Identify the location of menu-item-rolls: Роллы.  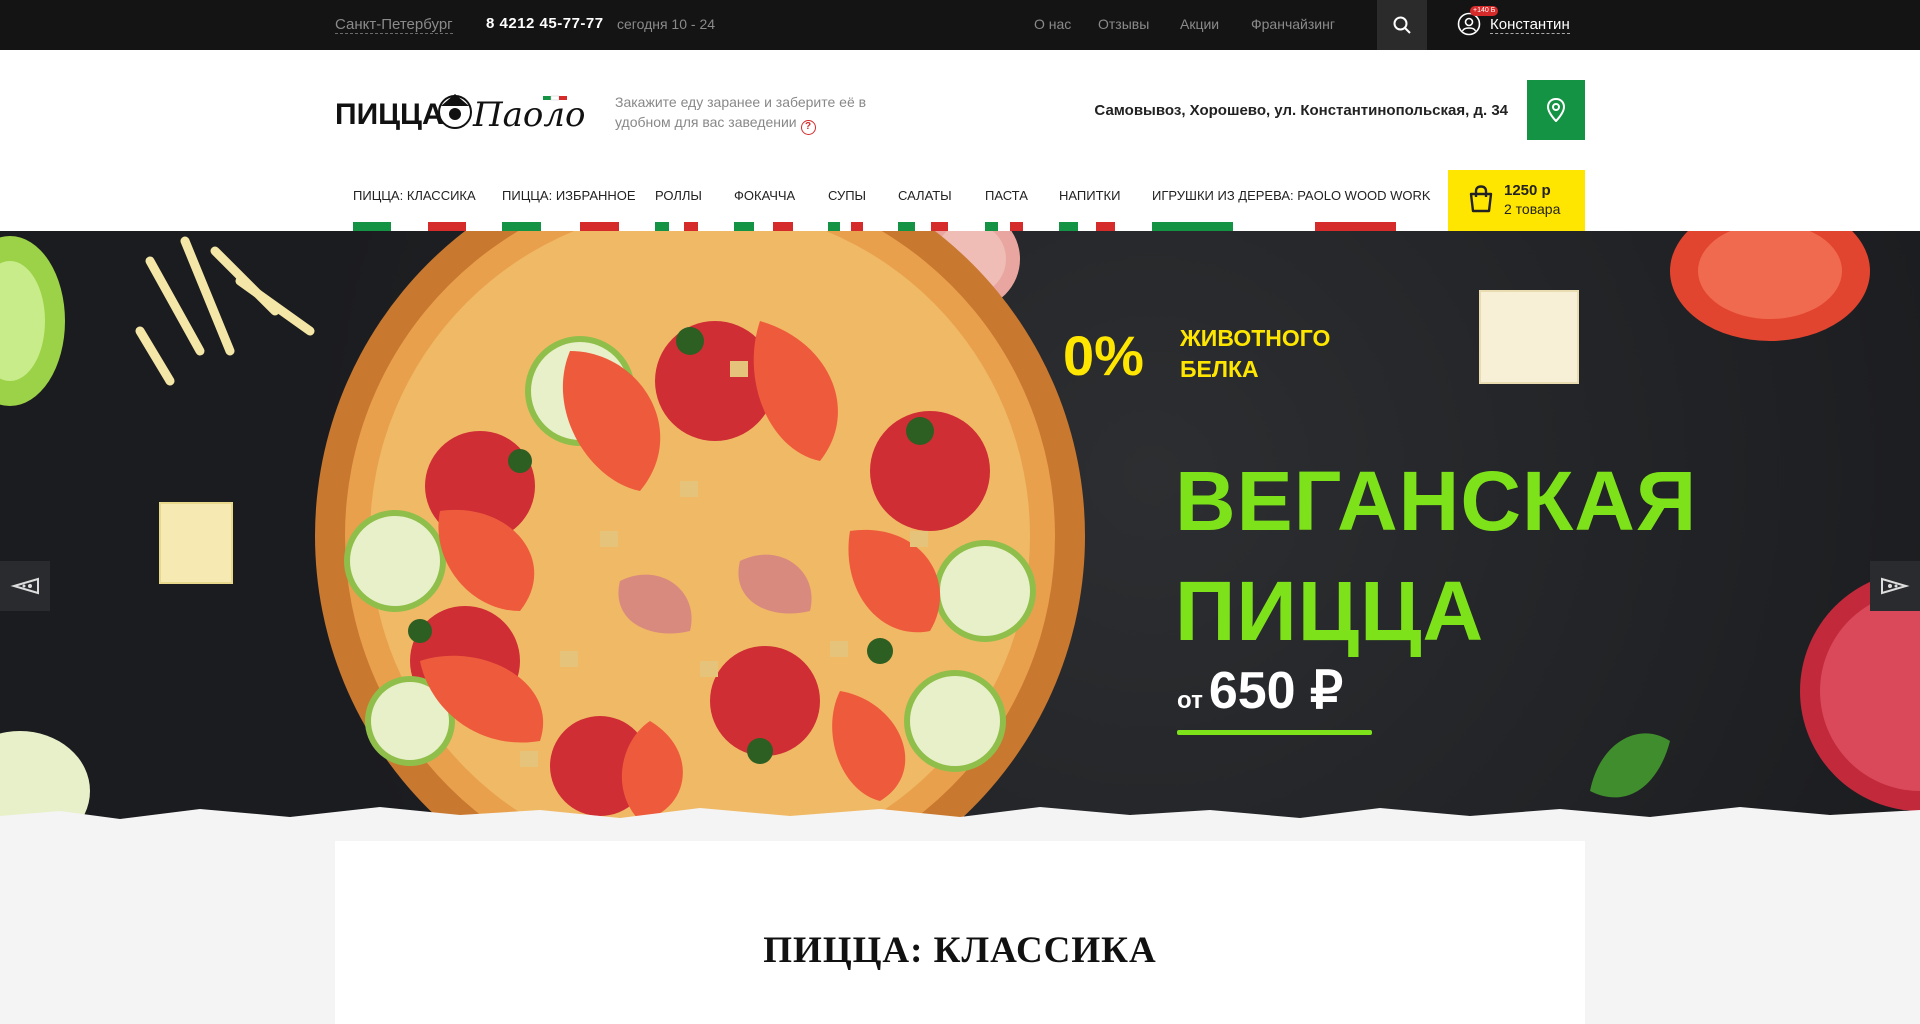
(678, 209).